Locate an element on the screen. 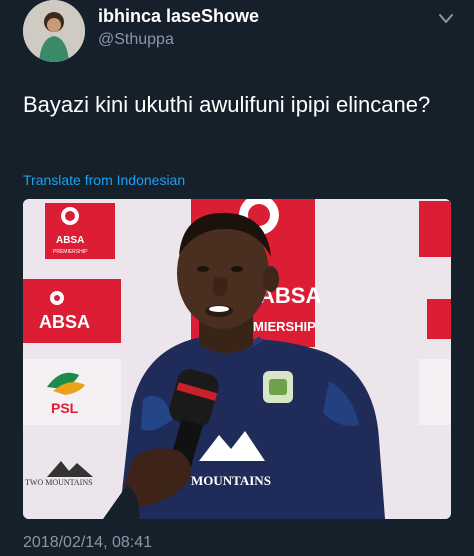  chevron-down-icon is located at coordinates (446, 19).